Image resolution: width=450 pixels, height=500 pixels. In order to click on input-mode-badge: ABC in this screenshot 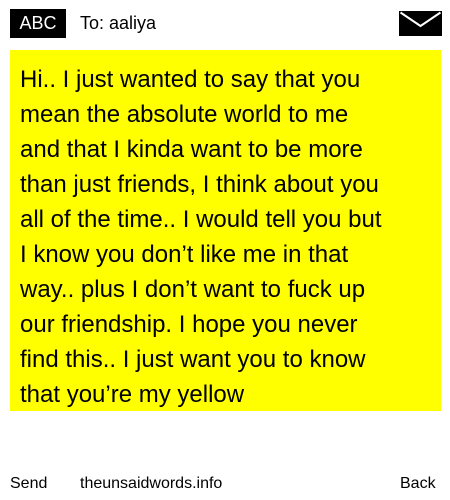, I will do `click(38, 23)`.